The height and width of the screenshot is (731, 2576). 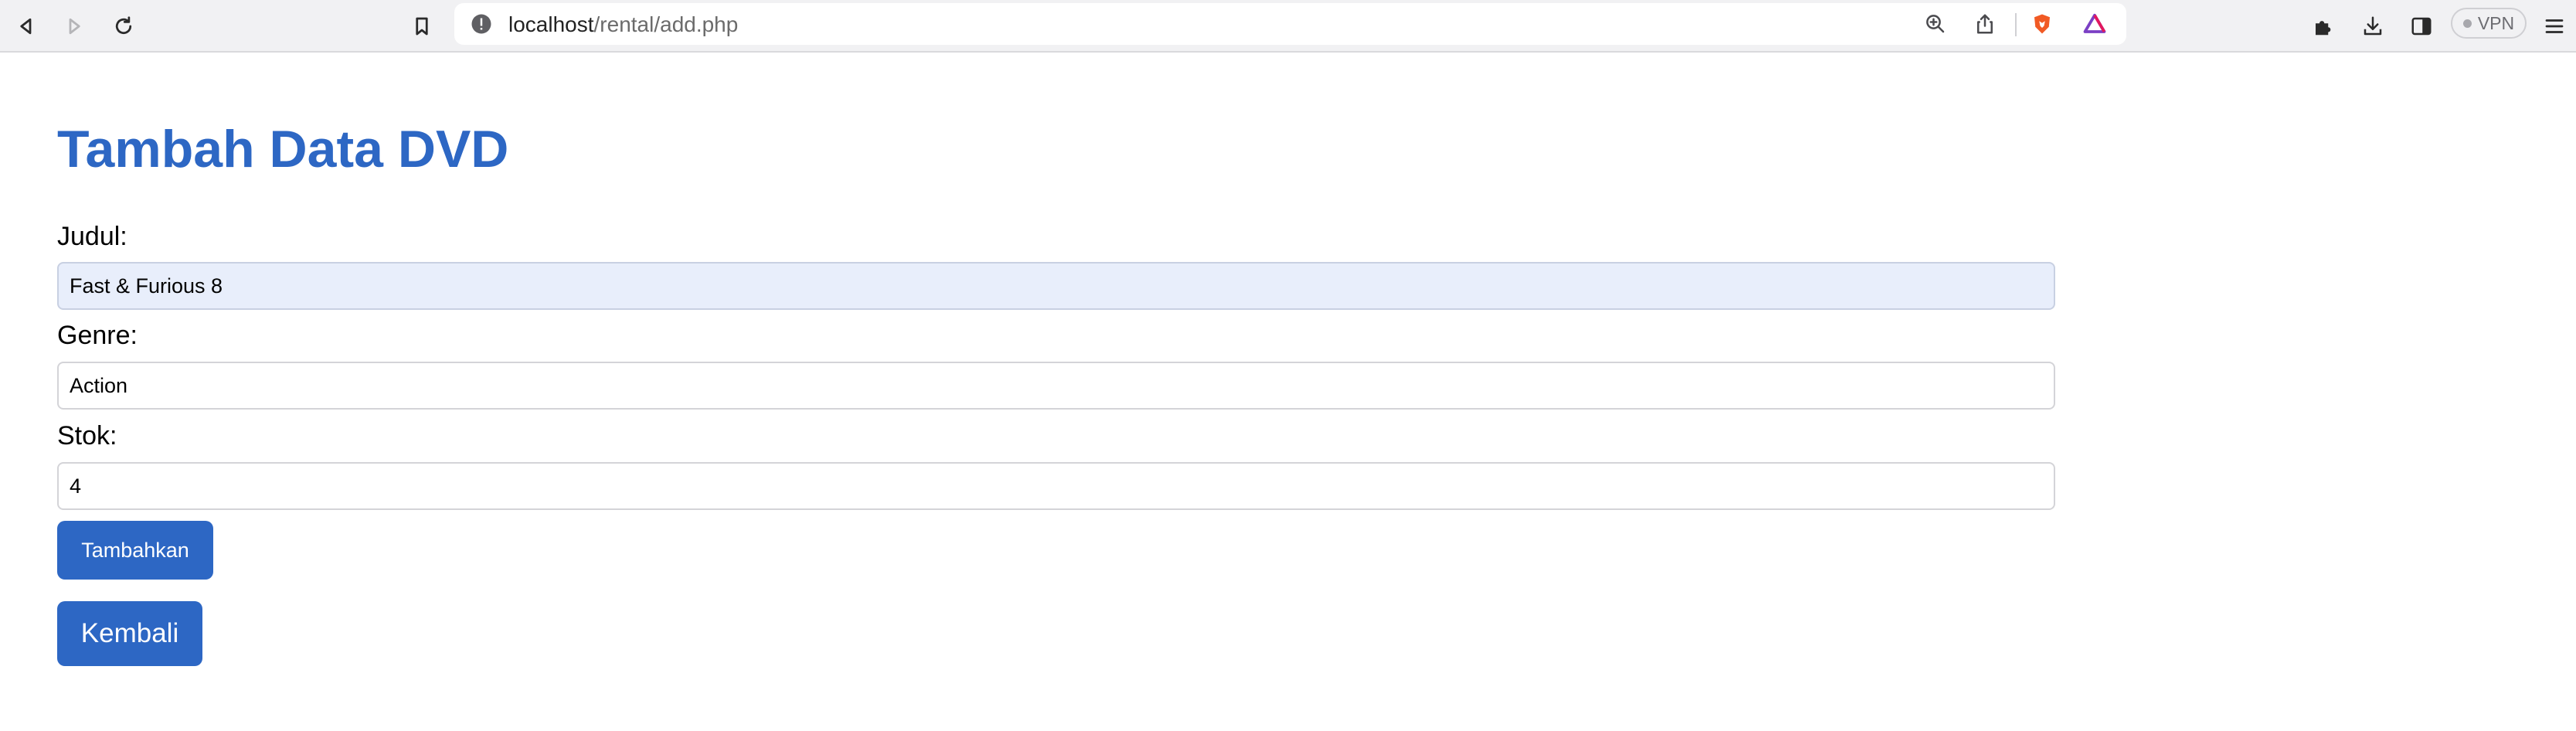 What do you see at coordinates (2421, 26) in the screenshot?
I see `sidebar-icon` at bounding box center [2421, 26].